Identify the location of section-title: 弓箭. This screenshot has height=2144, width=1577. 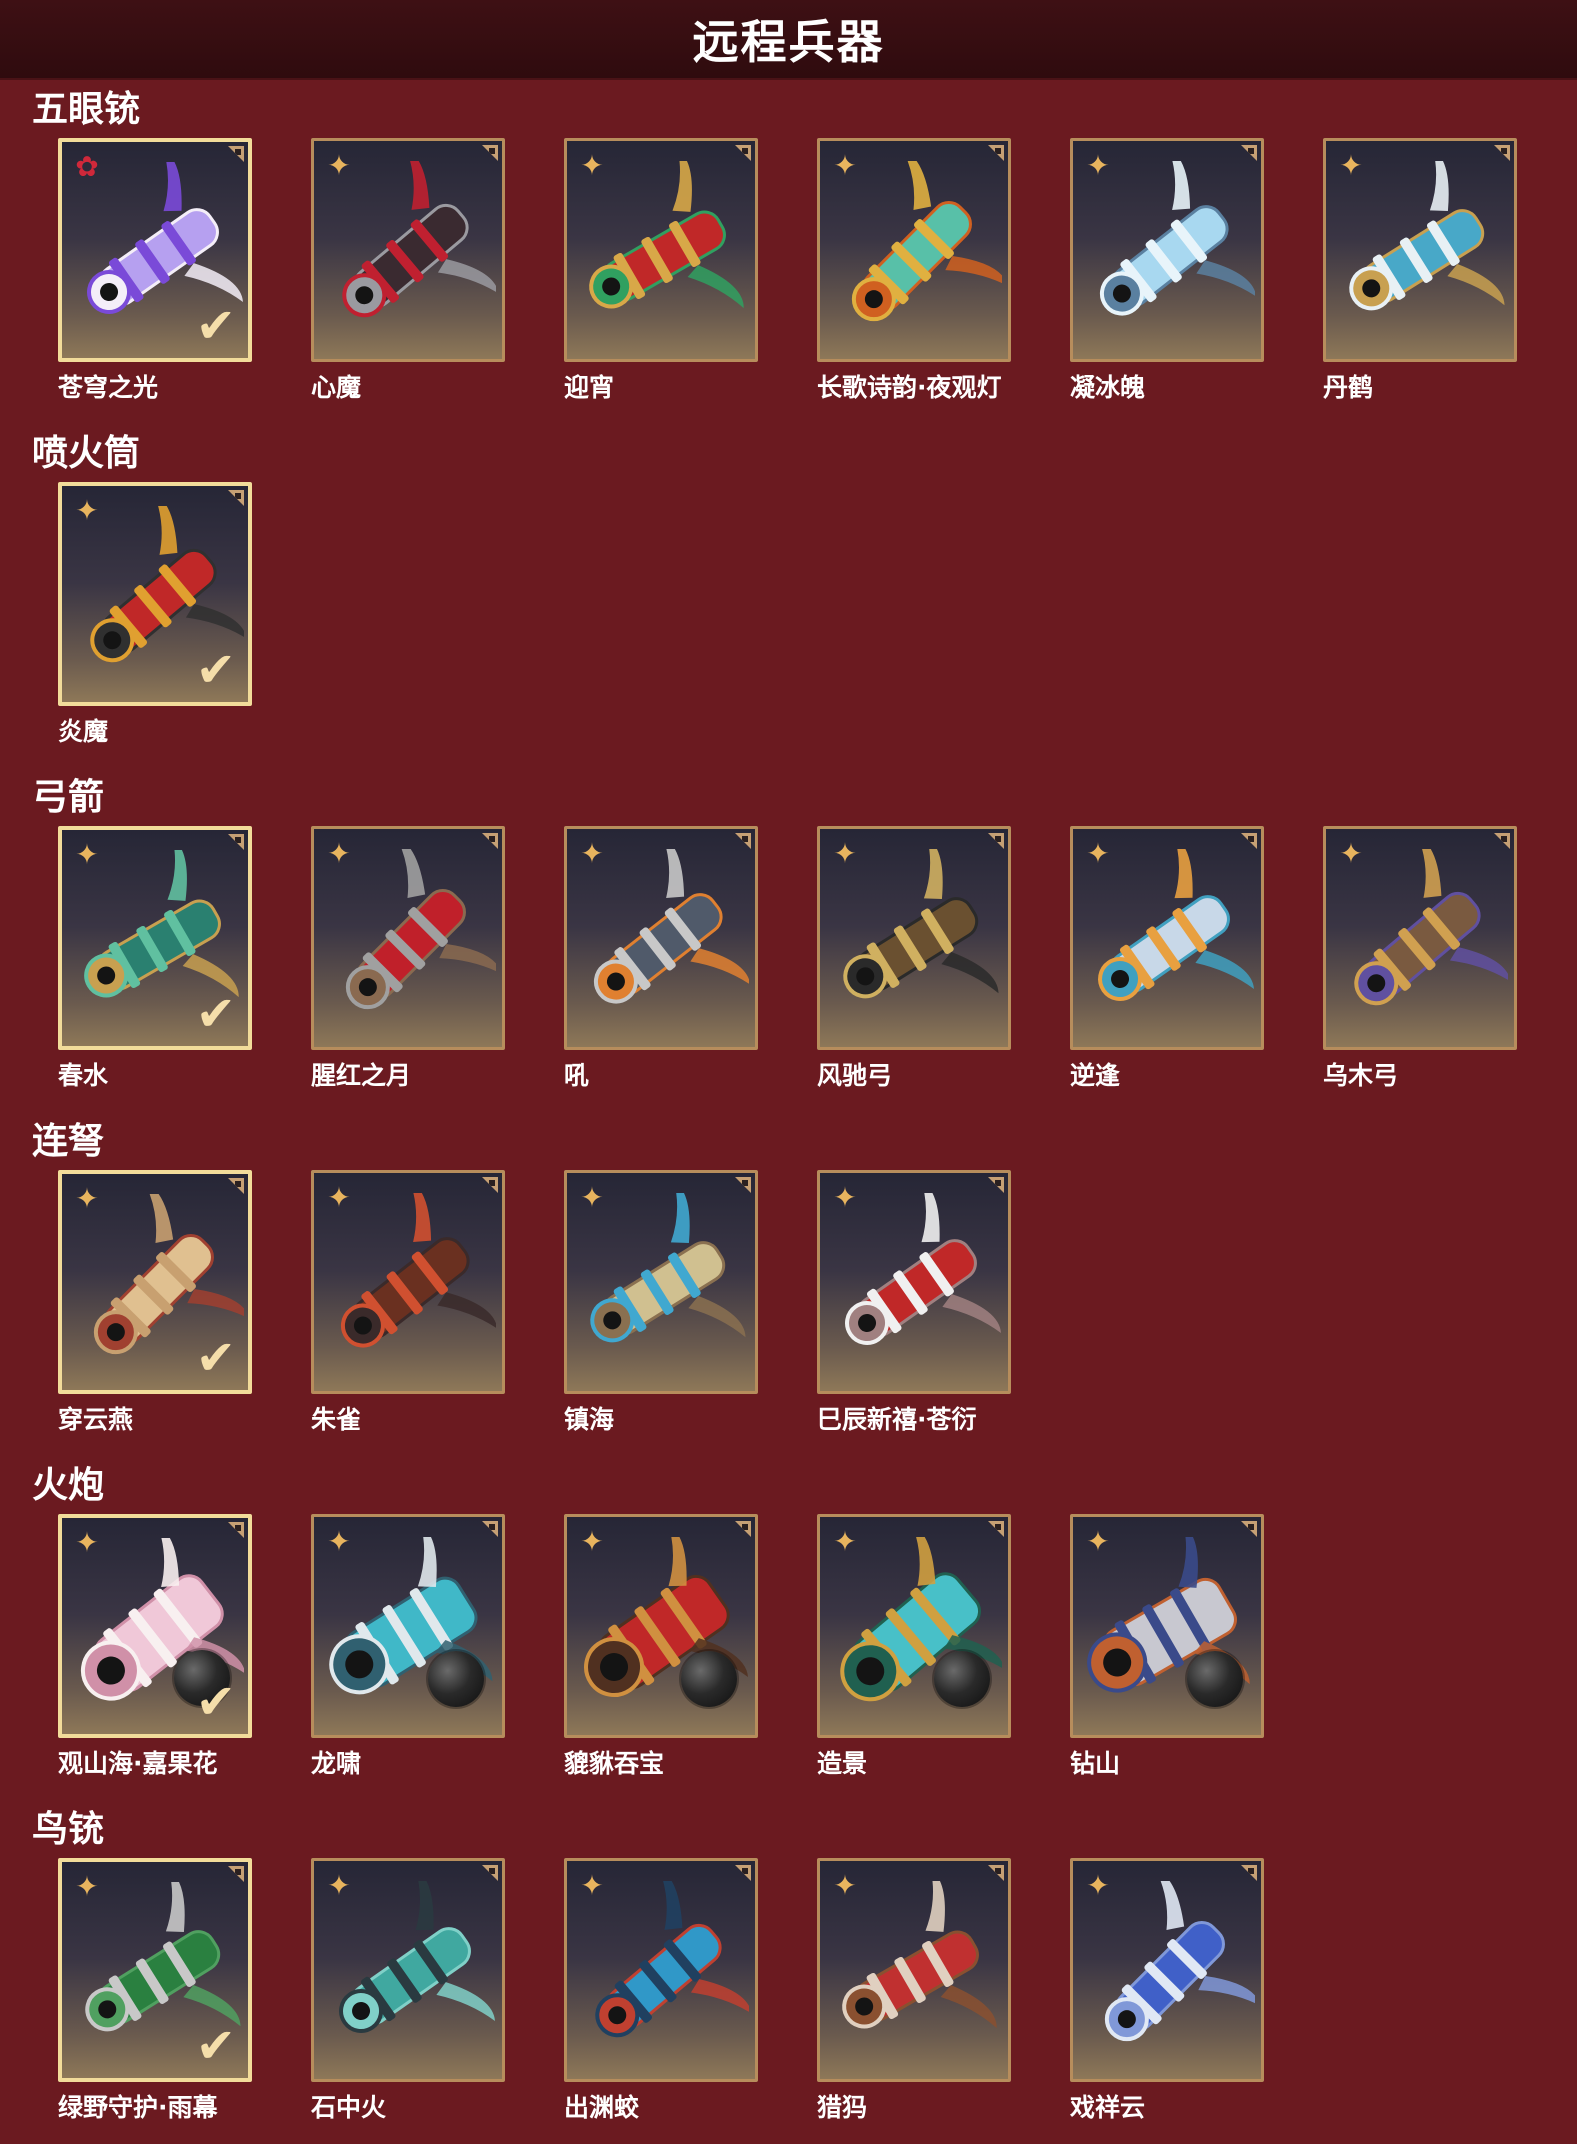
(68, 797).